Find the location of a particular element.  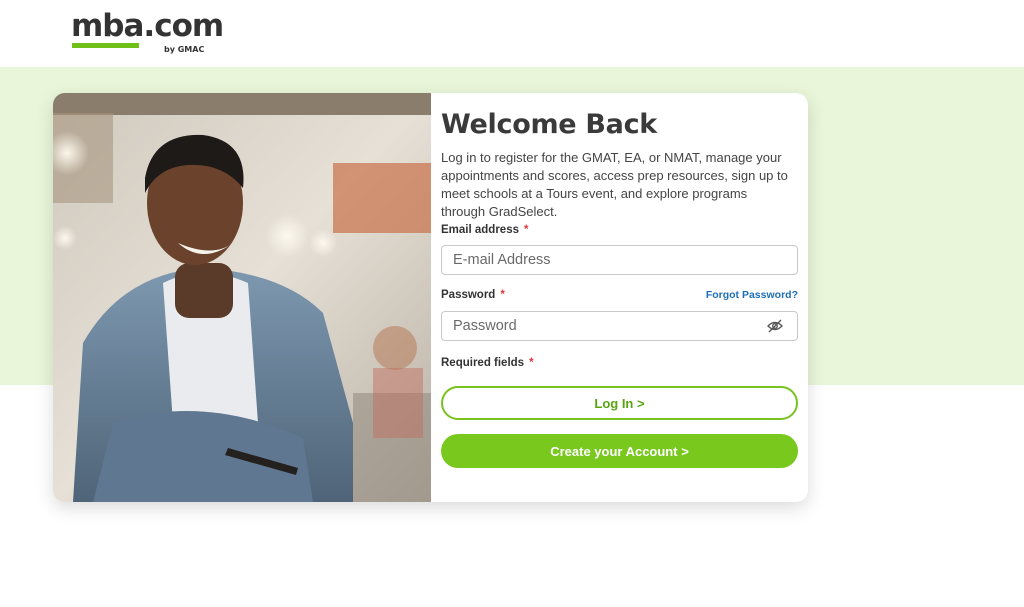

email-label-text: Email address is located at coordinates (480, 230).